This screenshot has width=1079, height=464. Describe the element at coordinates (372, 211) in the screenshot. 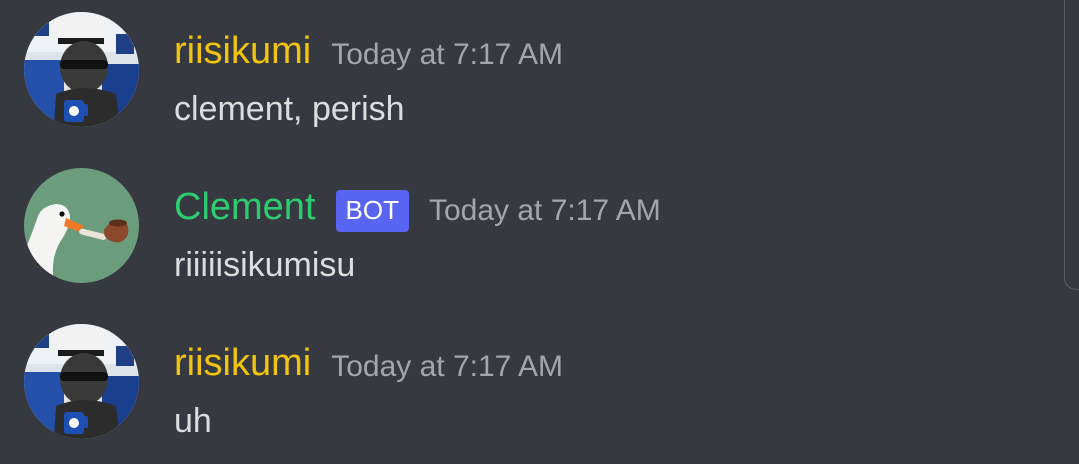

I see `bot-badge: BOT` at that location.